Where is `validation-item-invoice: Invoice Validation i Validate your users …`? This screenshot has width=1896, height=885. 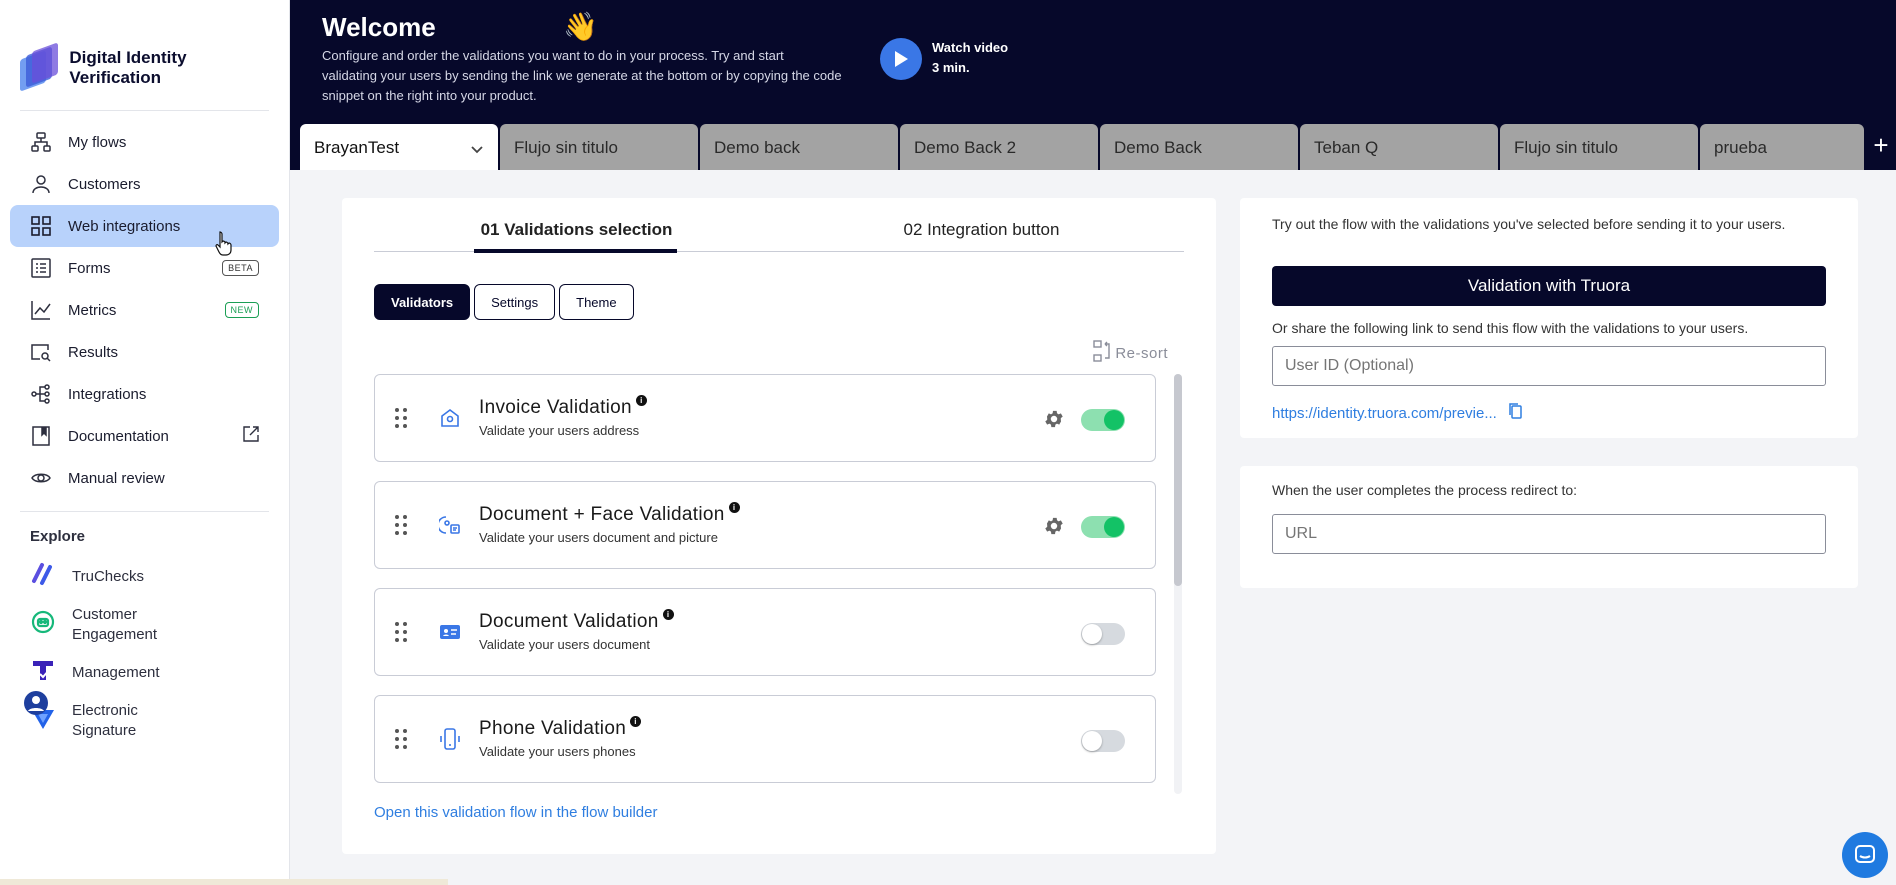
validation-item-invoice: Invoice Validation i Validate your users … is located at coordinates (765, 418).